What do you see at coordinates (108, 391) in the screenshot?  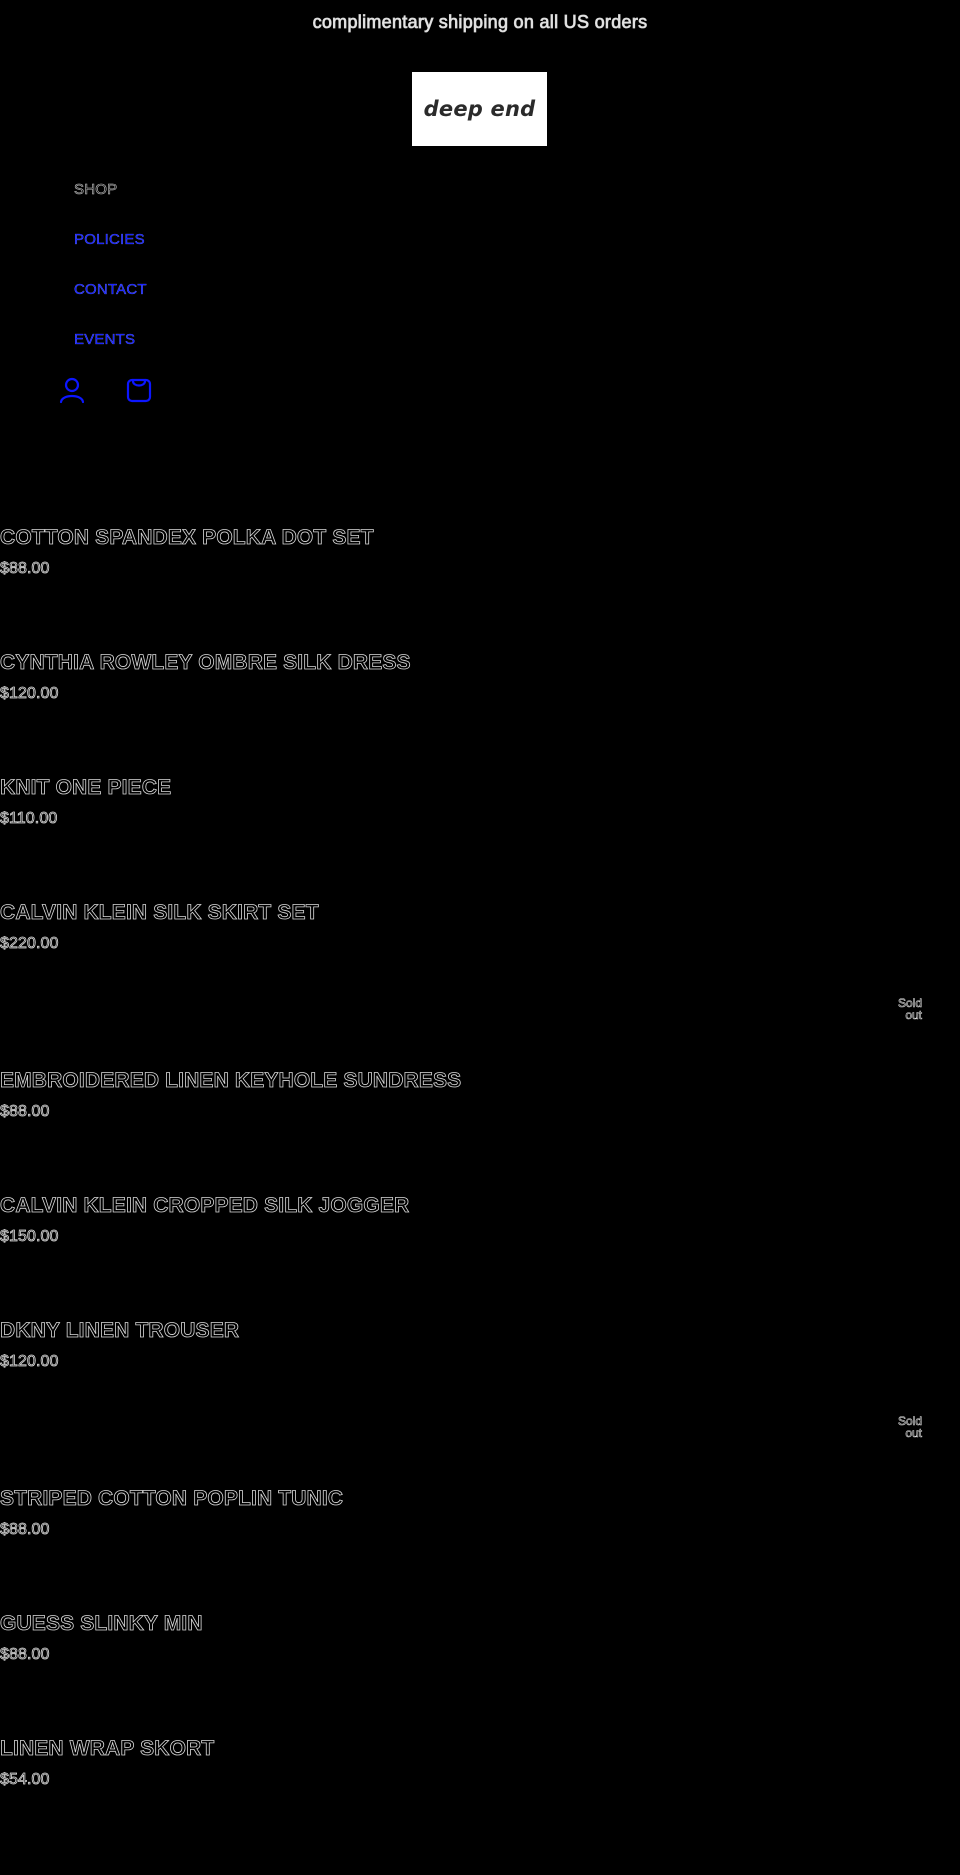 I see `header-icons` at bounding box center [108, 391].